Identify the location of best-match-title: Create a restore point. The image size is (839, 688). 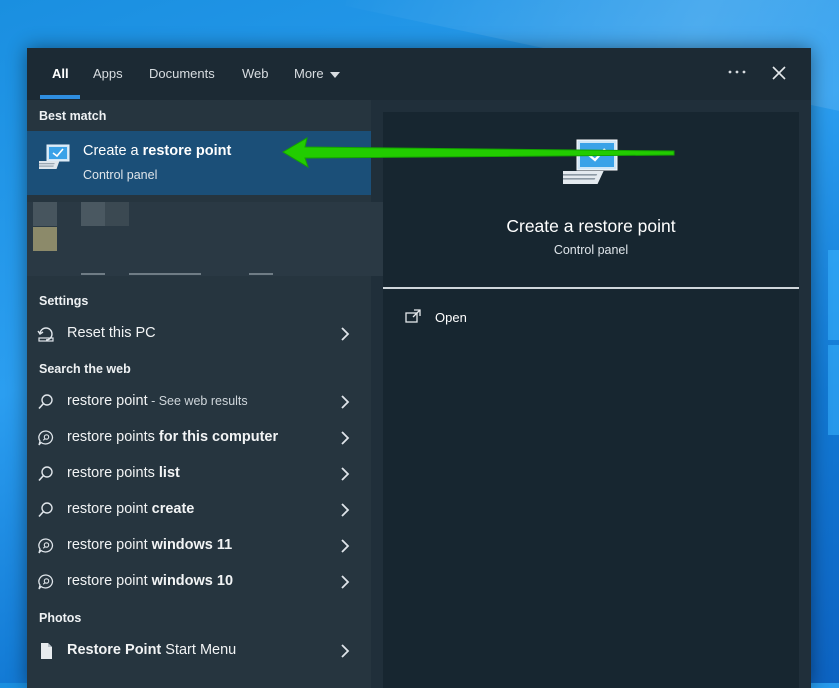
(157, 151).